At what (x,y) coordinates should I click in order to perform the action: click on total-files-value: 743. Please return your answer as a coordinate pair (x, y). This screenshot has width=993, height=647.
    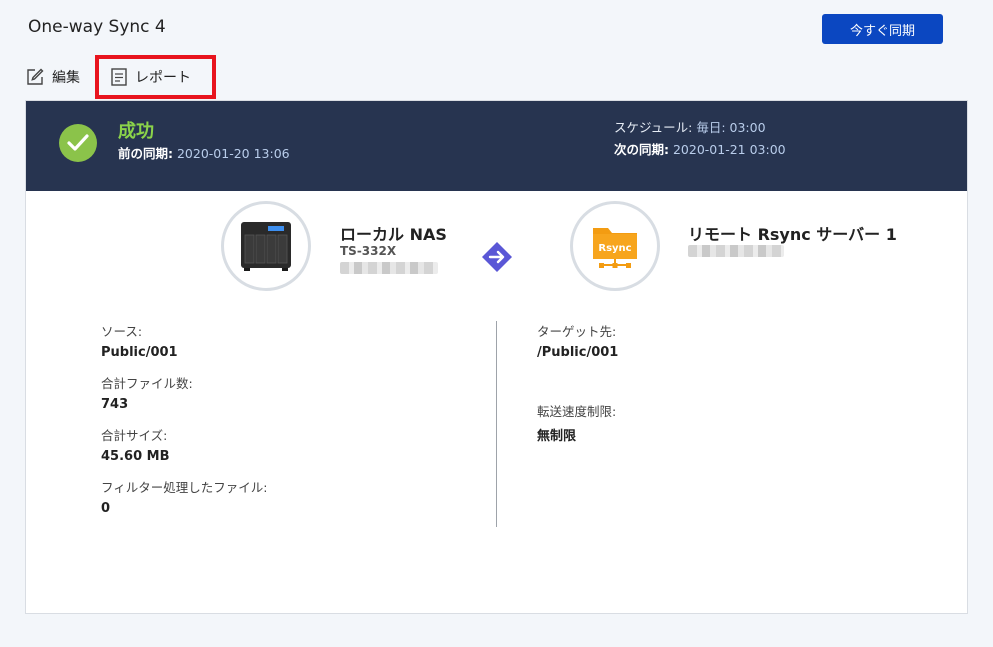
    Looking at the image, I should click on (115, 404).